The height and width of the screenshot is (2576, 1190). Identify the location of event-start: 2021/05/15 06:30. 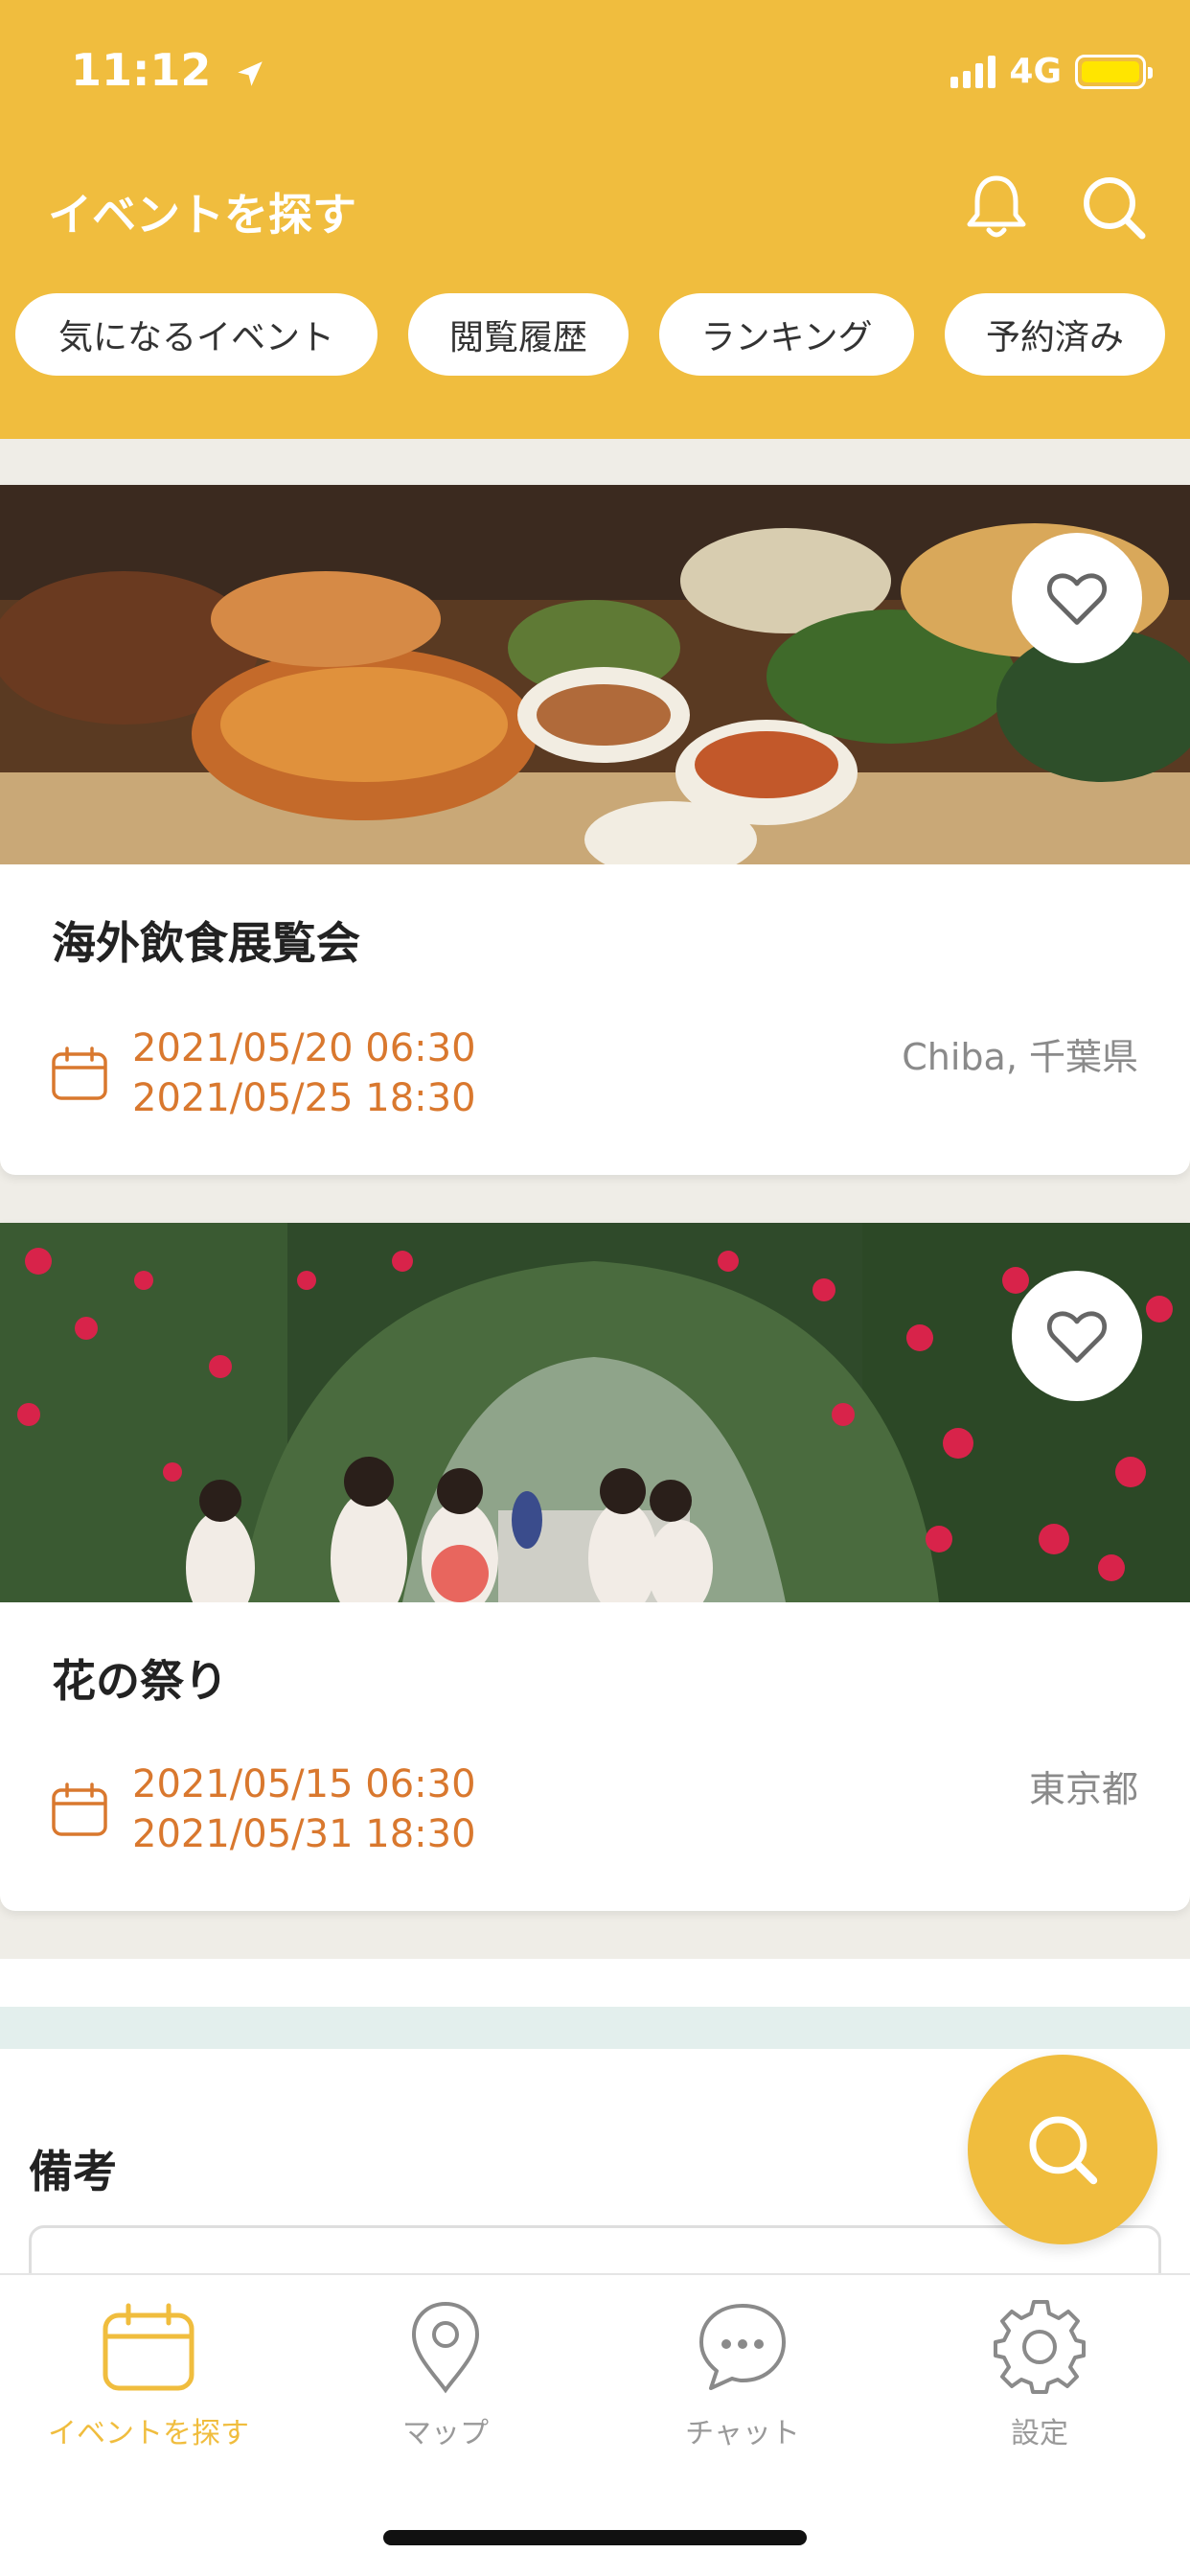
(304, 1784).